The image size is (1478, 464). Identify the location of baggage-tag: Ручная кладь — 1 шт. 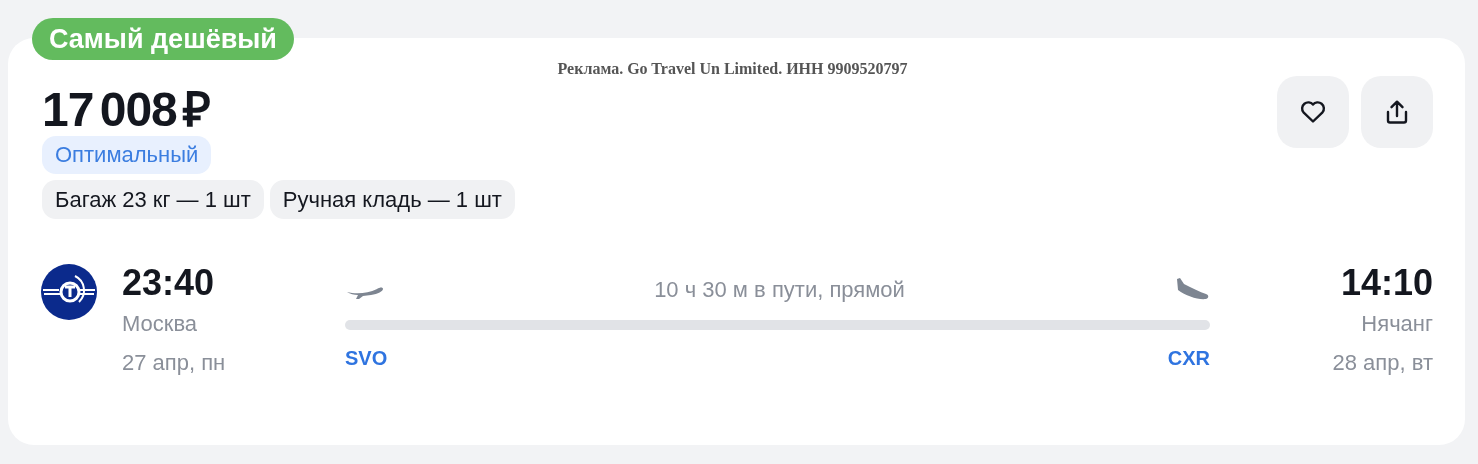
(392, 199).